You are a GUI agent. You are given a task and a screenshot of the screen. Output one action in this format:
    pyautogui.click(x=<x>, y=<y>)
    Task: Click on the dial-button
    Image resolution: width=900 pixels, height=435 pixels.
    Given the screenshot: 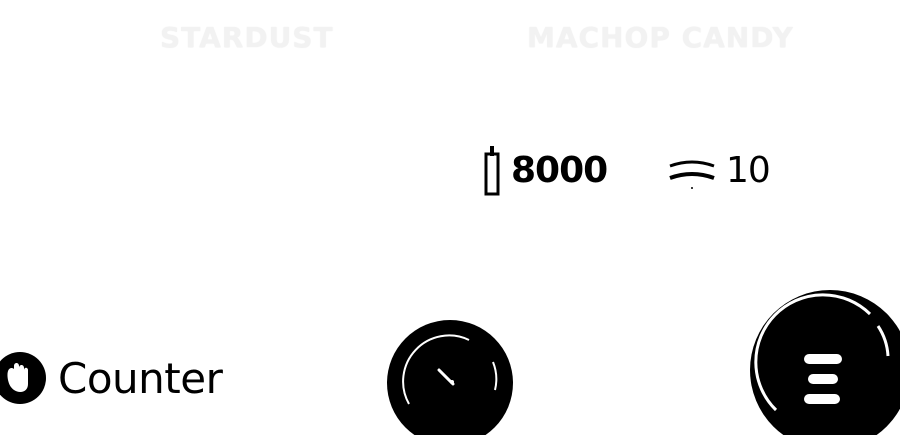 What is the action you would take?
    pyautogui.click(x=450, y=376)
    